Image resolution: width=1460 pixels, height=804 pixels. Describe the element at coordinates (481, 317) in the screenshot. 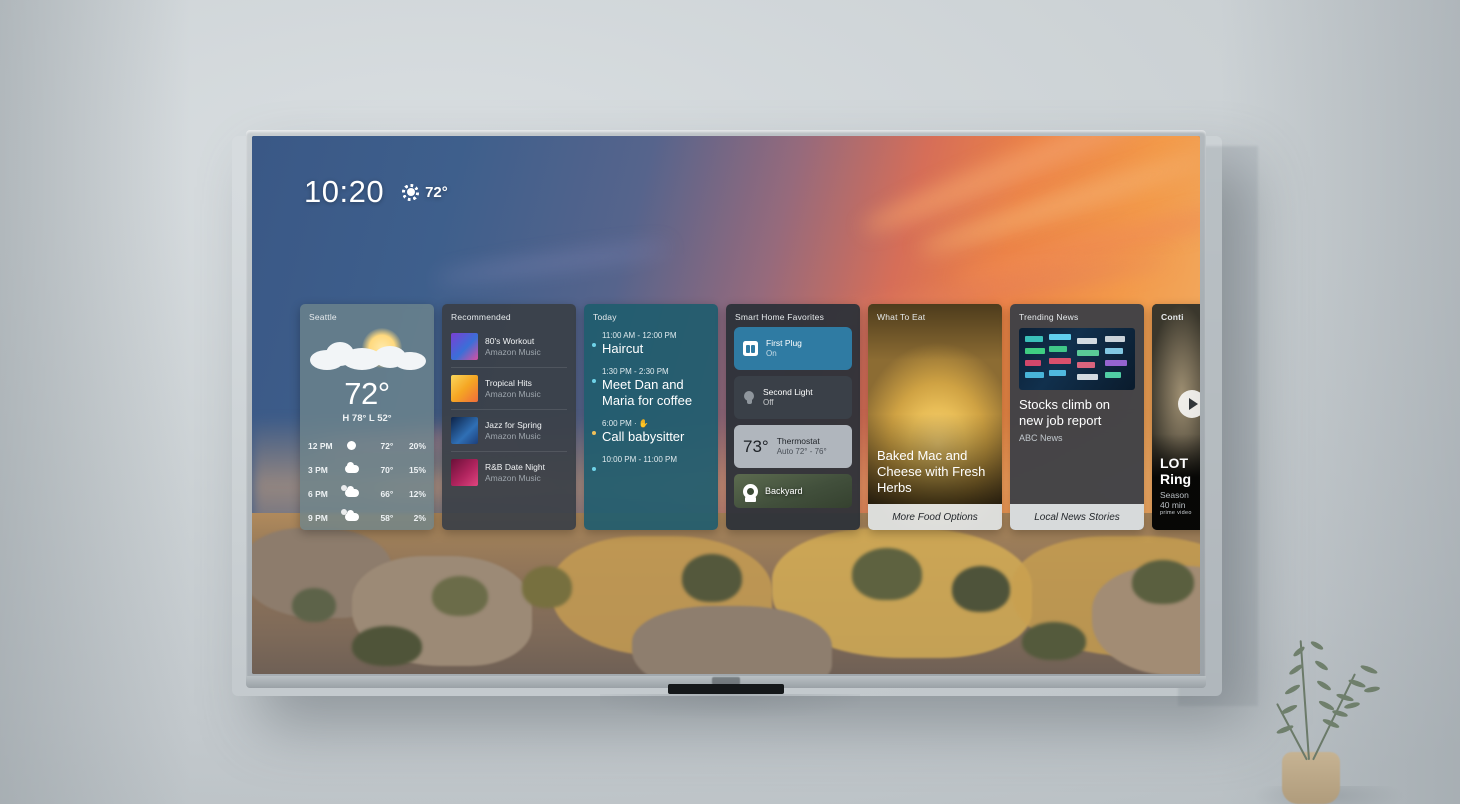

I see `recommended-title: Recommended` at that location.